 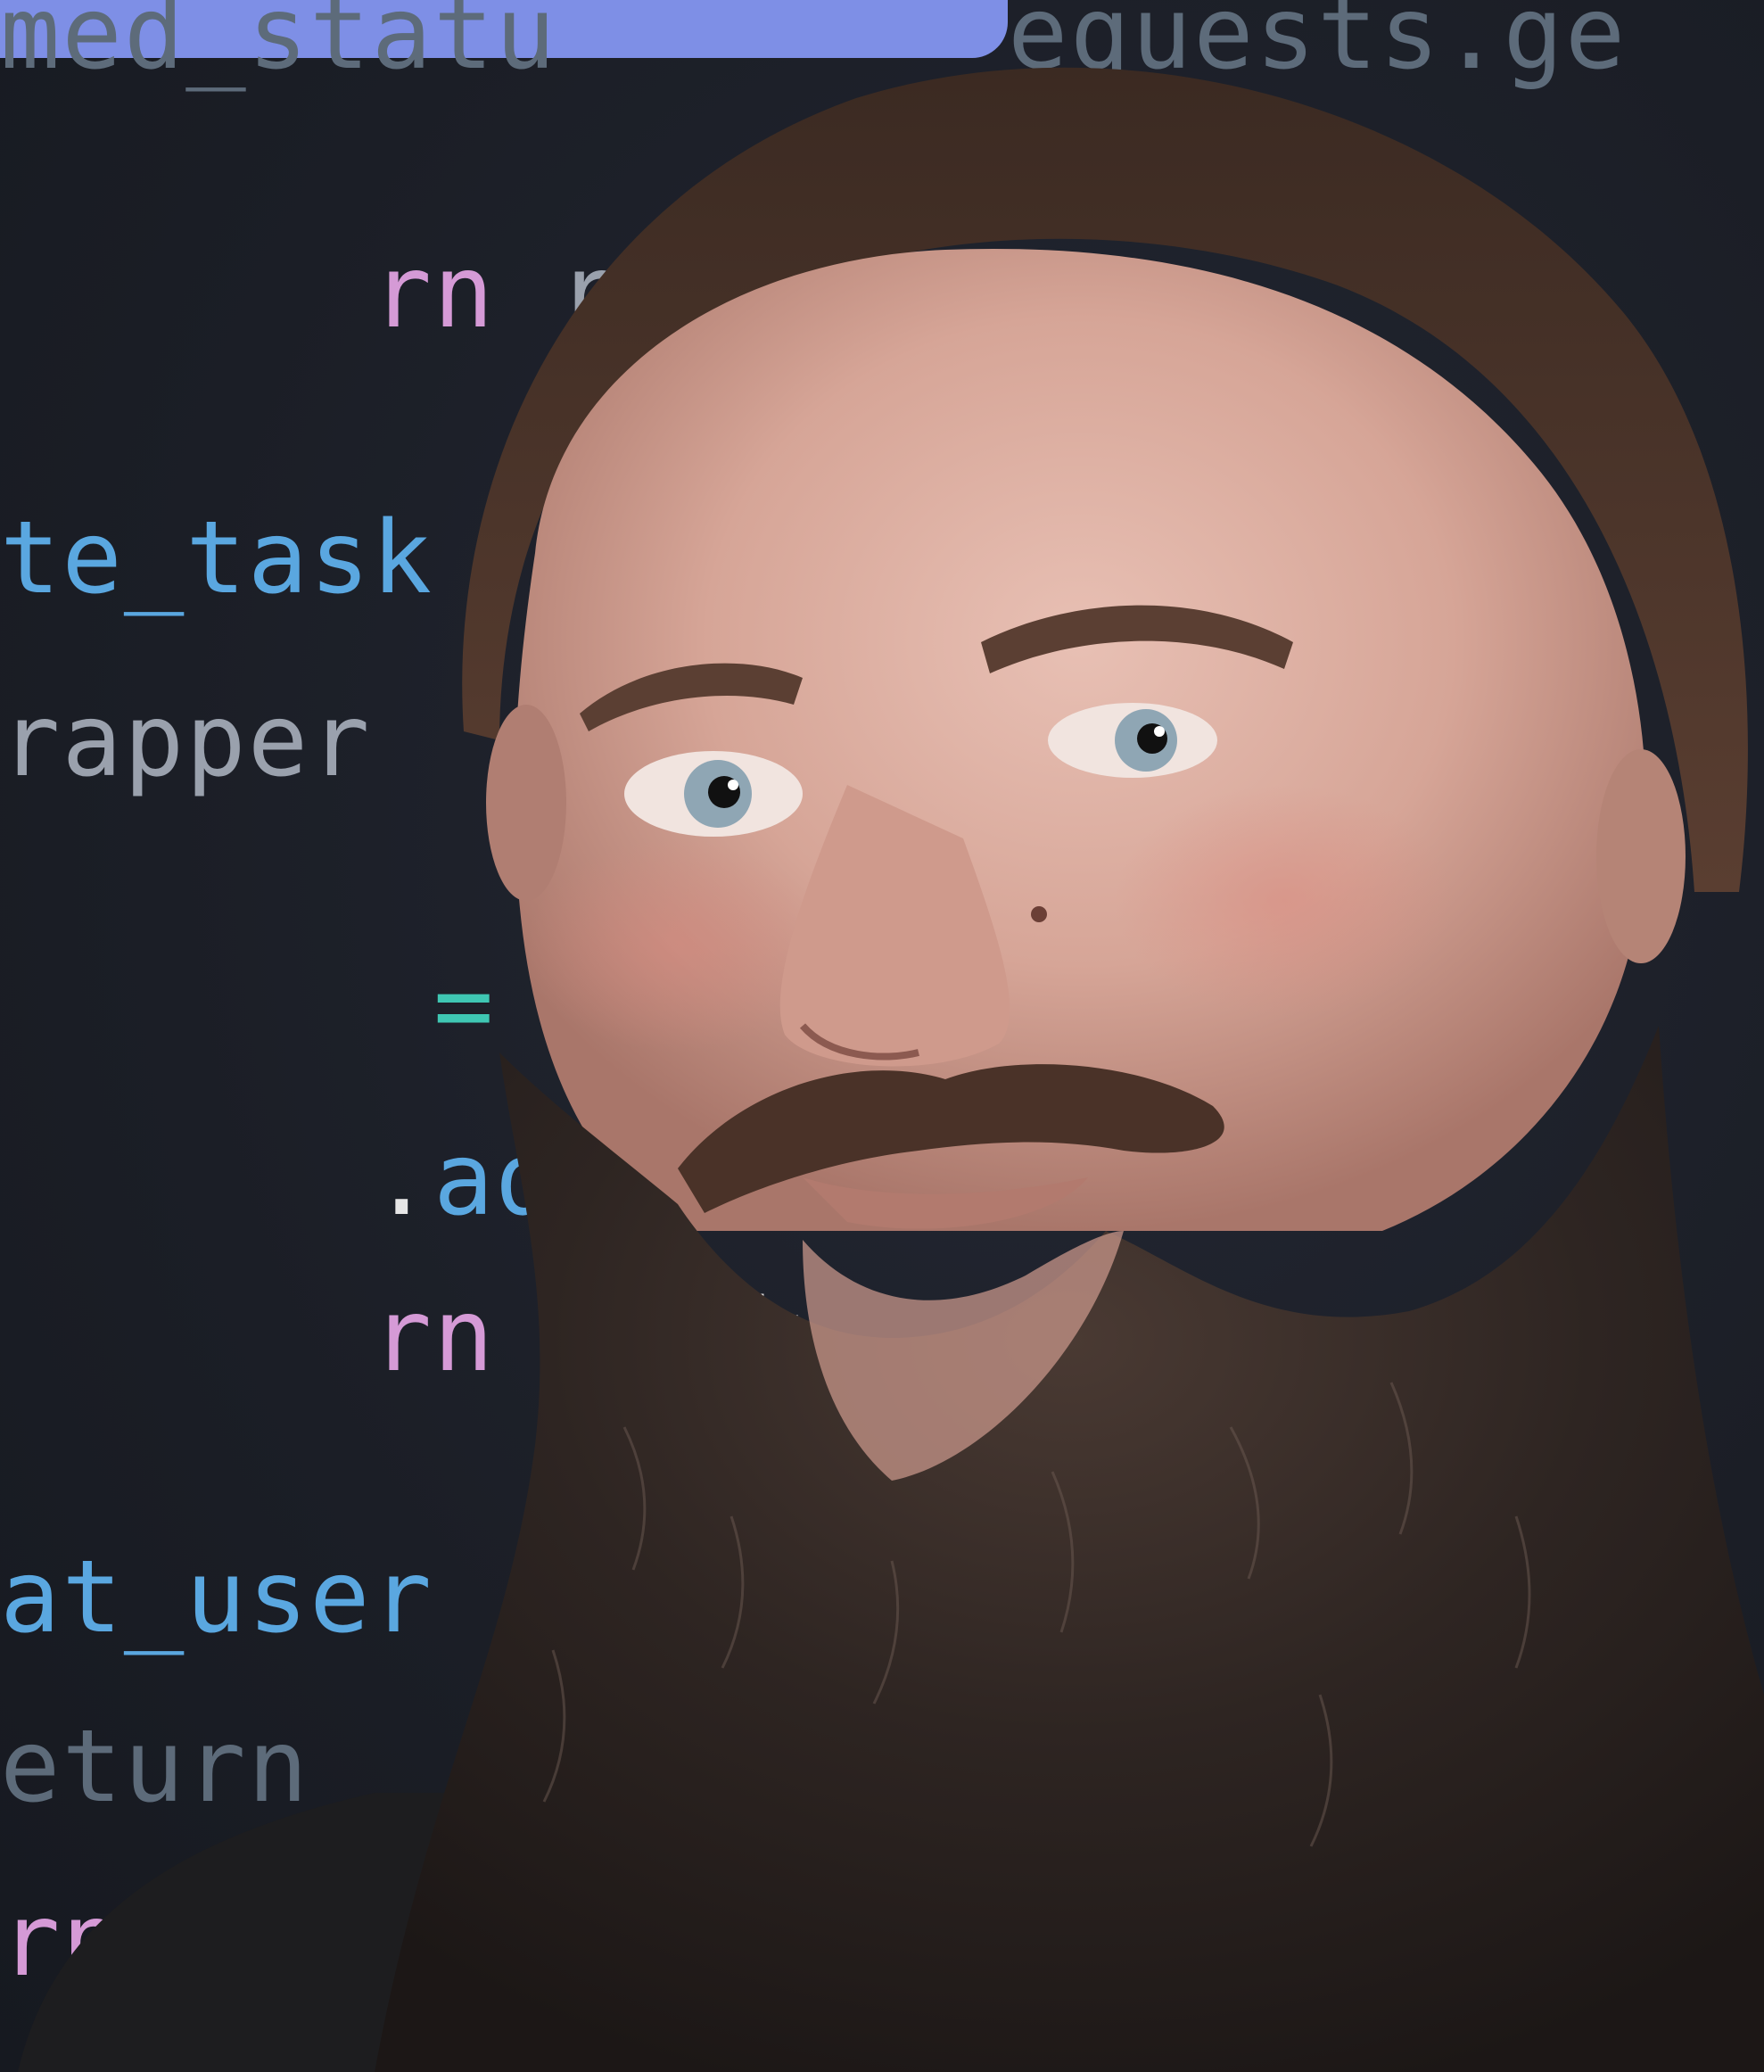 What do you see at coordinates (1039, 914) in the screenshot?
I see `mole` at bounding box center [1039, 914].